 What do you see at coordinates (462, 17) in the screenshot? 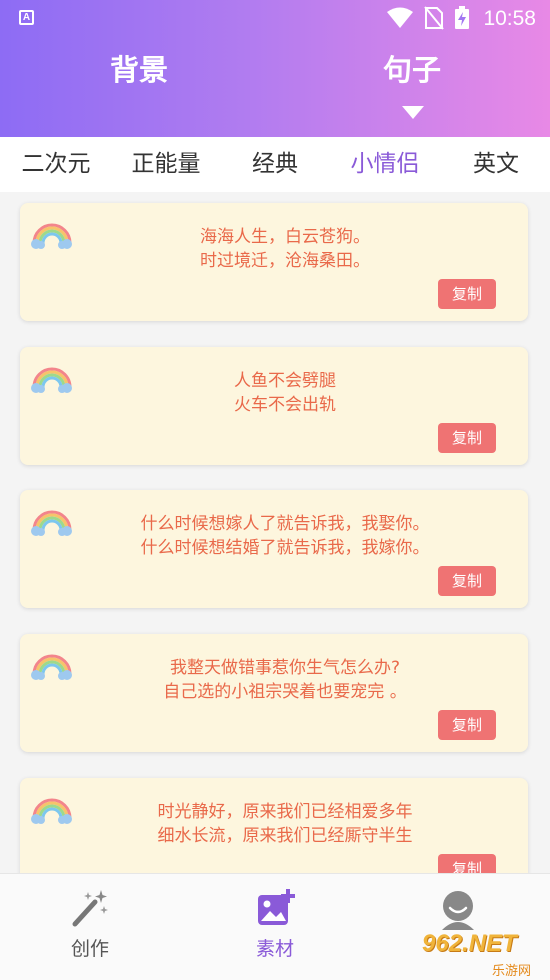
I see `battery-charging-icon` at bounding box center [462, 17].